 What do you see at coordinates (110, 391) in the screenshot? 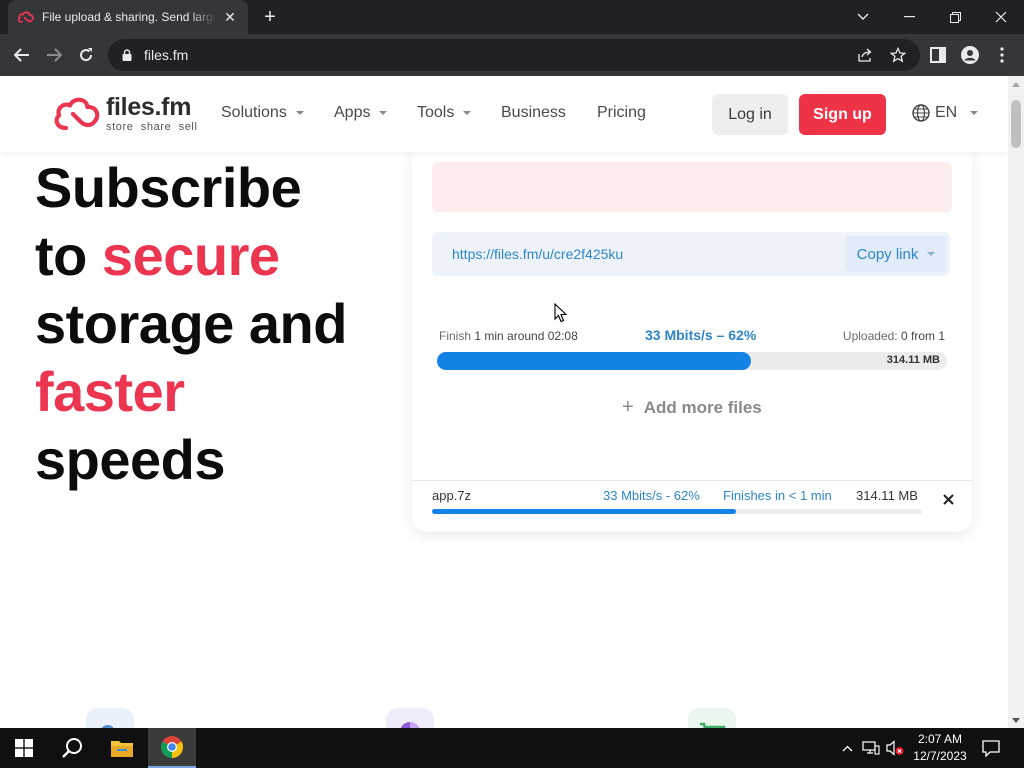
I see `hero-highlight-faster: faster` at bounding box center [110, 391].